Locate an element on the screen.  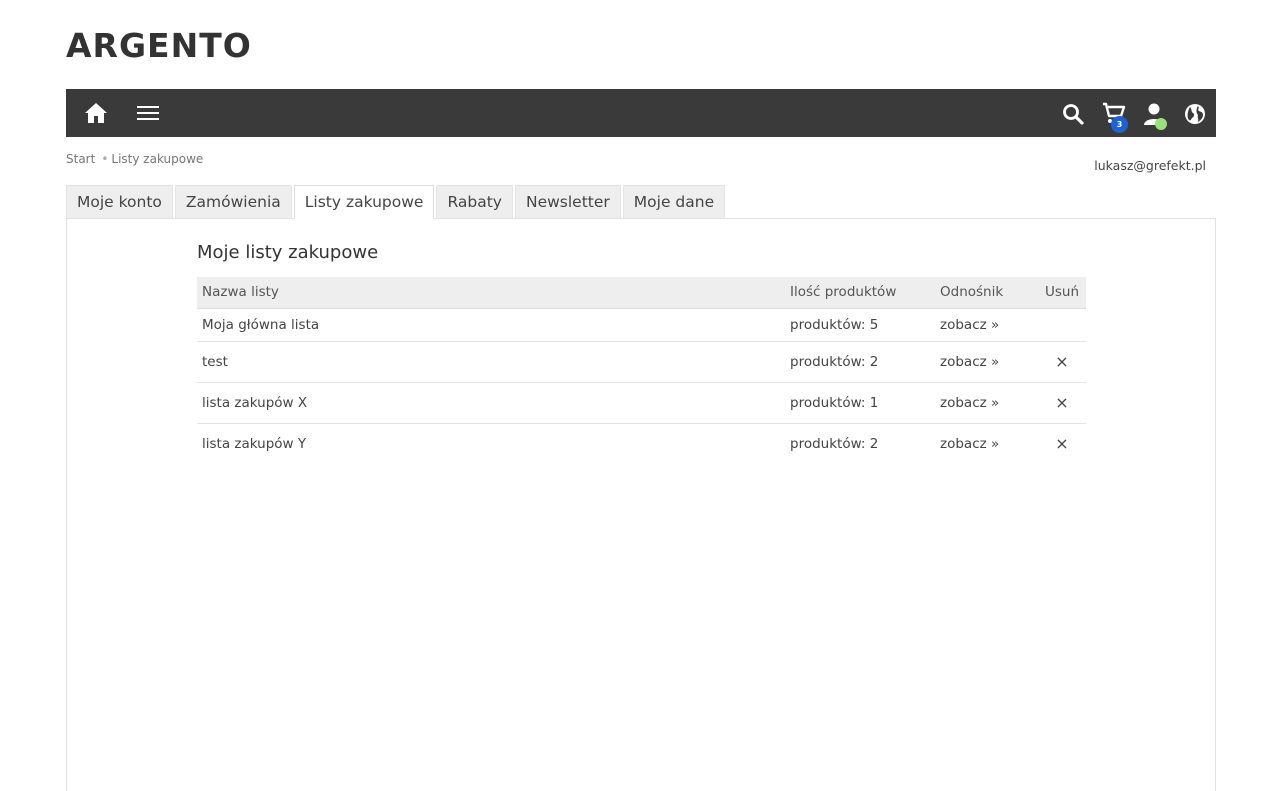
list-name: lista zakupów X is located at coordinates (491, 403).